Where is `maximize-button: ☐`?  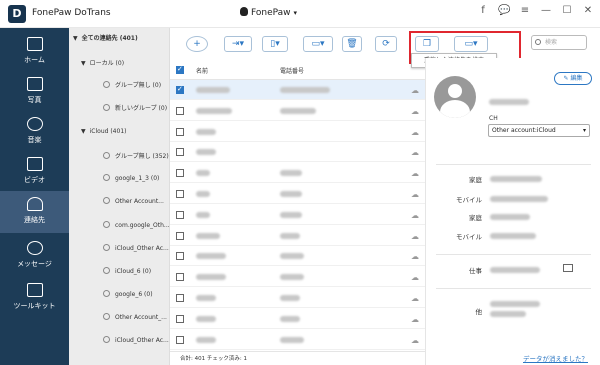
maximize-button: ☐ is located at coordinates (567, 10).